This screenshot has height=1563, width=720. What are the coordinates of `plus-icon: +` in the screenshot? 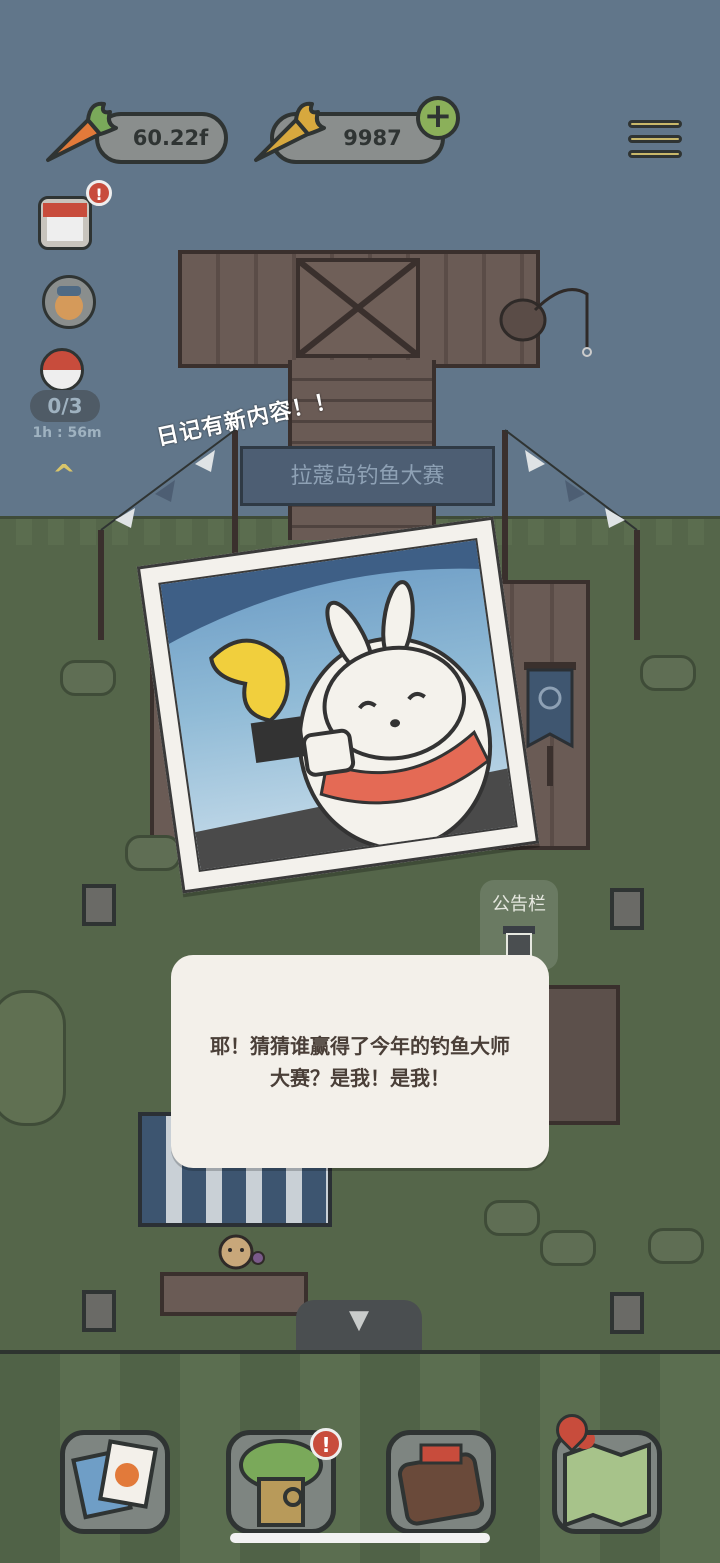 It's located at (438, 116).